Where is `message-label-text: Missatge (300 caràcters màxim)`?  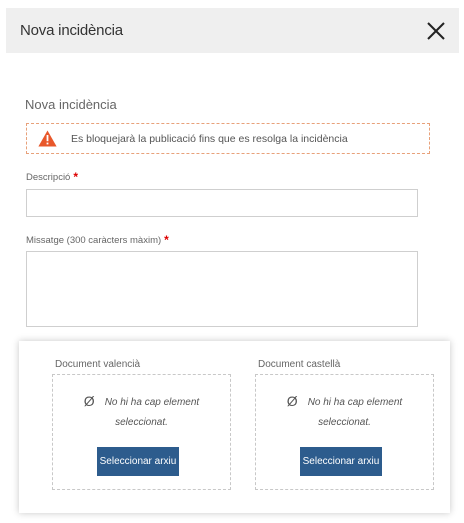 message-label-text: Missatge (300 caràcters màxim) is located at coordinates (94, 240).